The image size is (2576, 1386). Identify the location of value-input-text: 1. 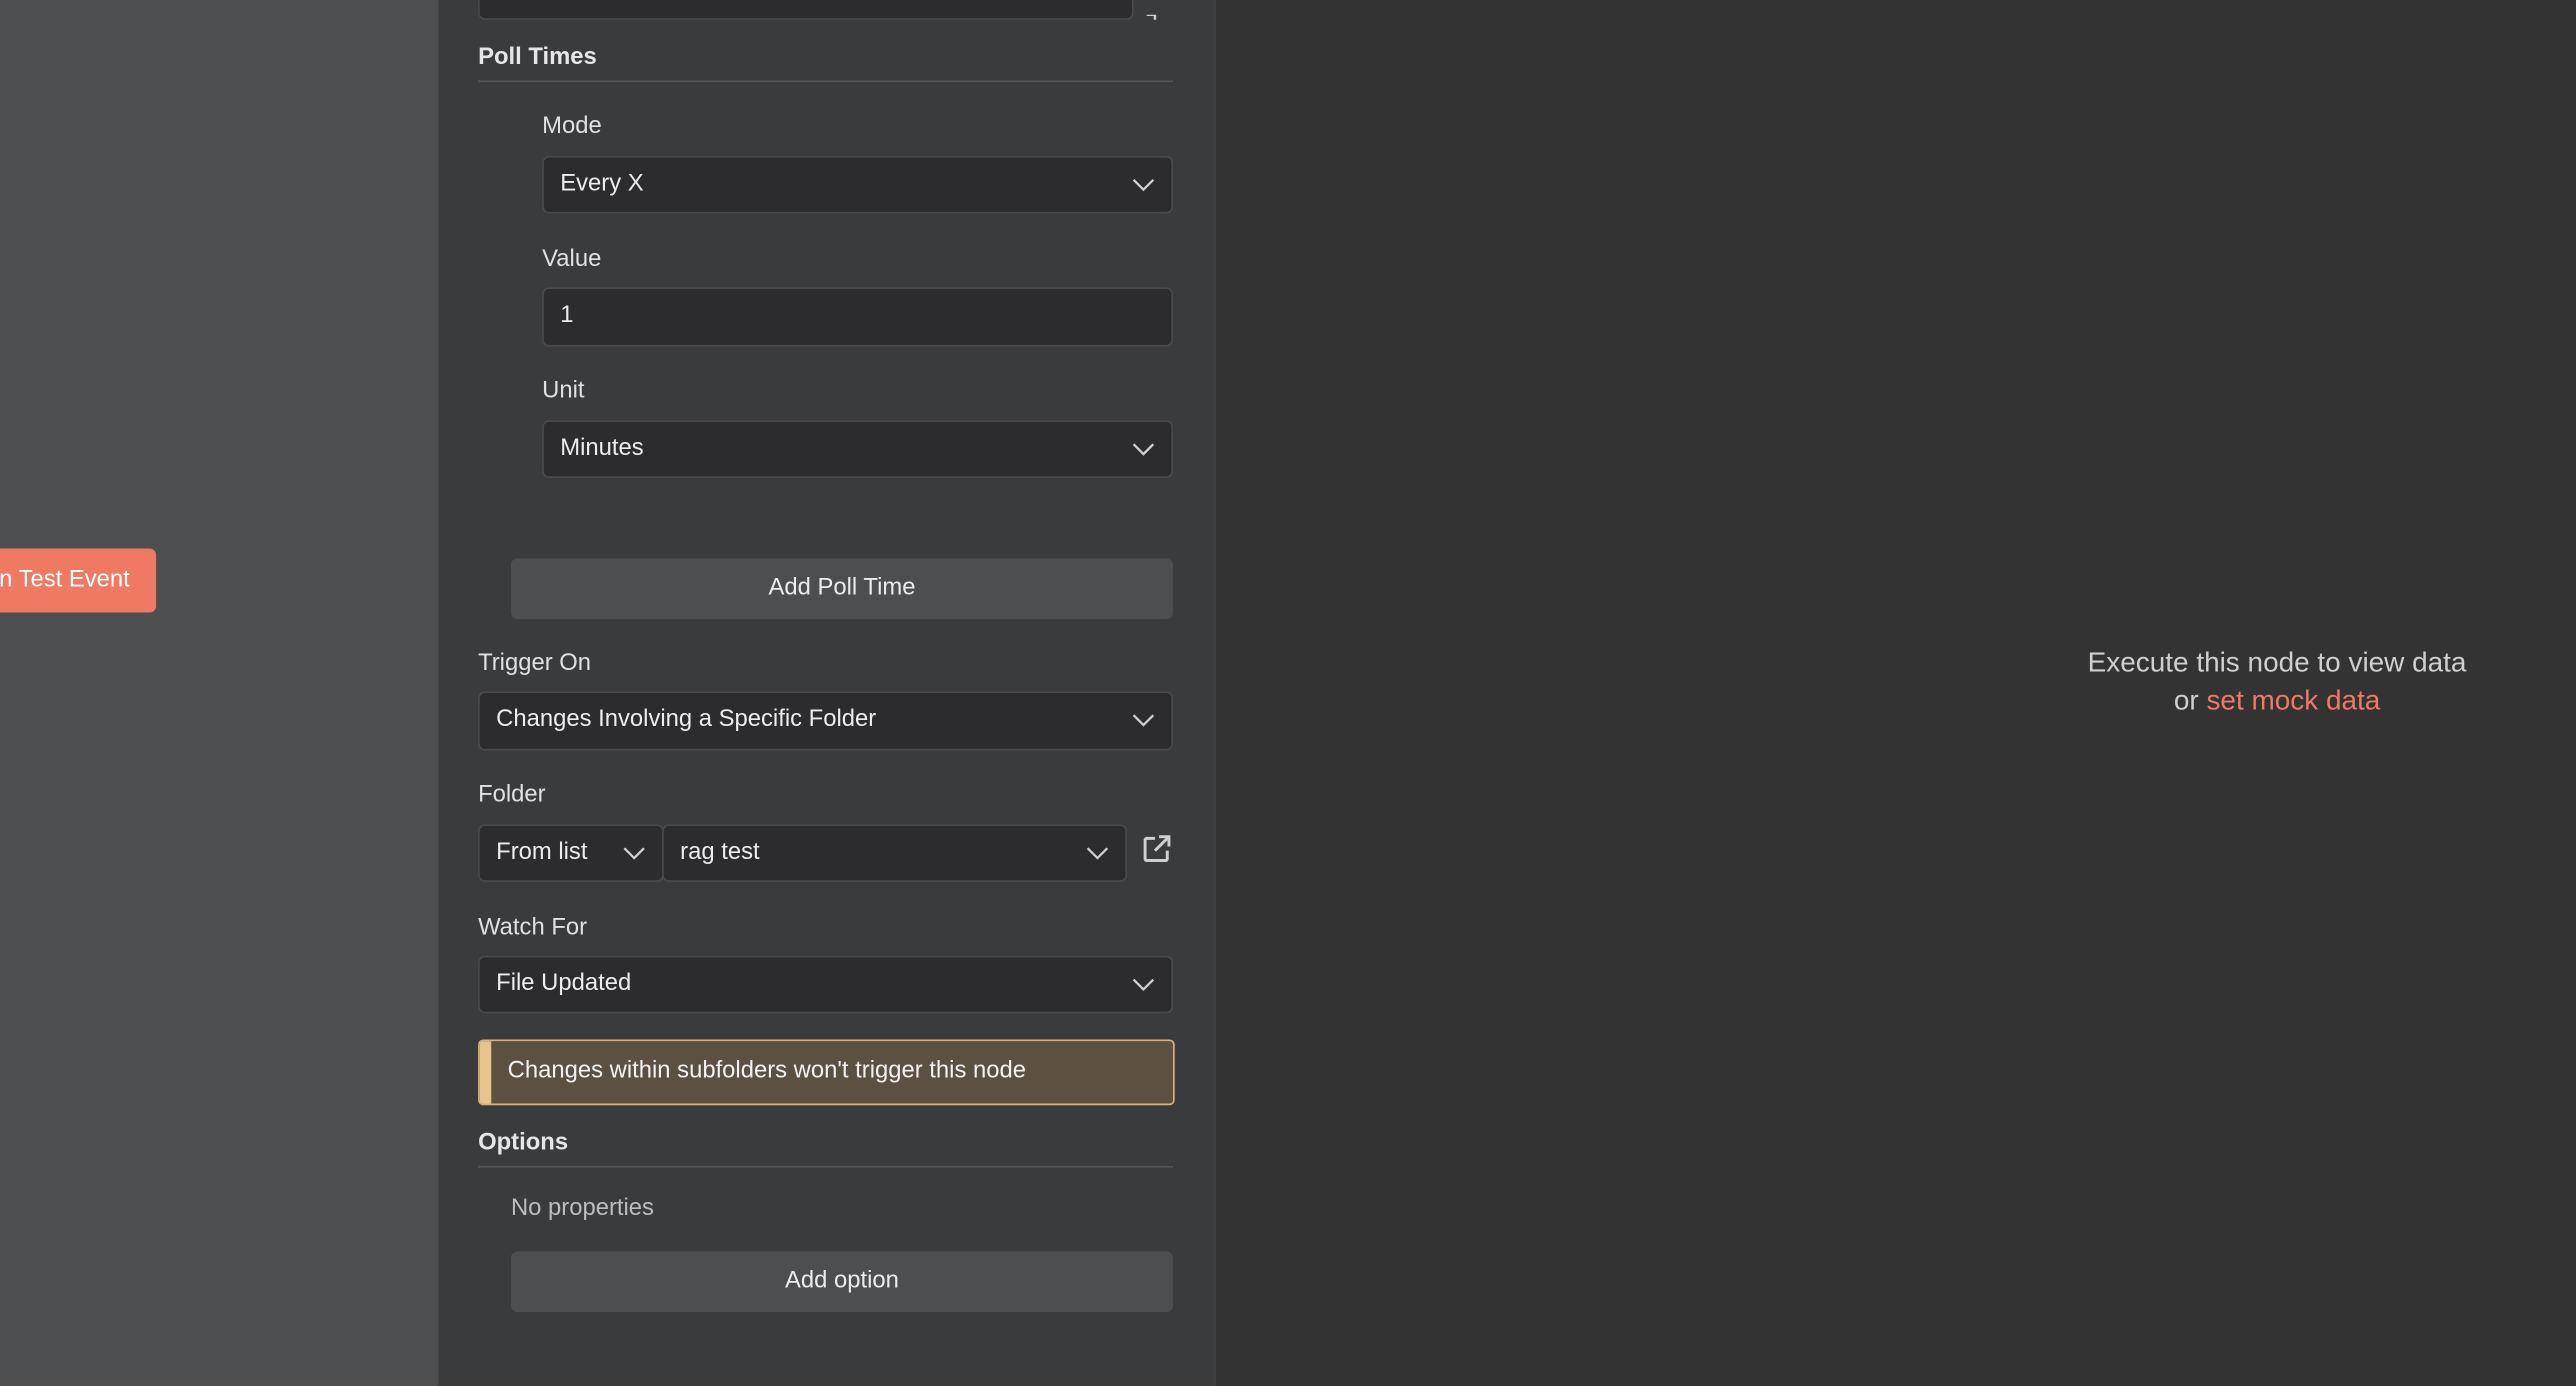
(567, 315).